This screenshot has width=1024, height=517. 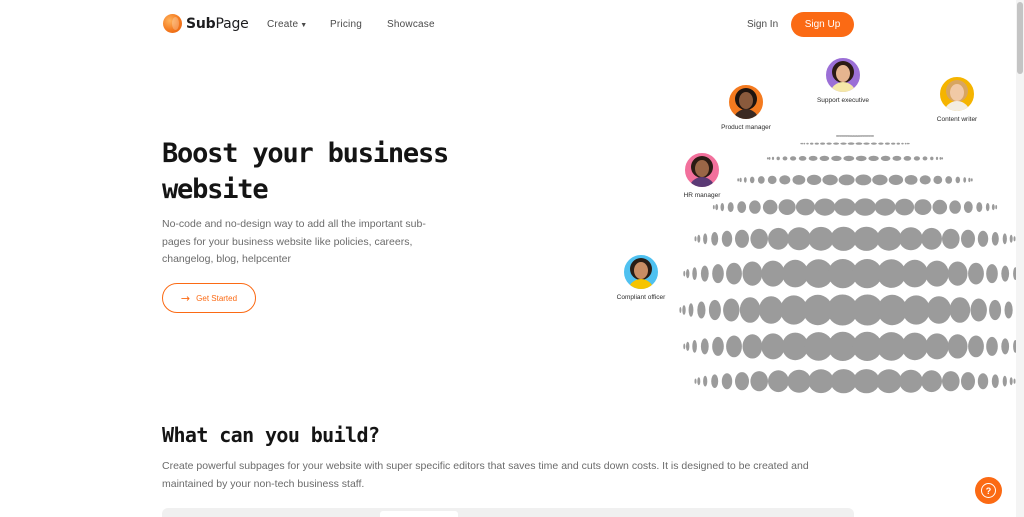 What do you see at coordinates (843, 80) in the screenshot?
I see `persona-support-executive: Support executive` at bounding box center [843, 80].